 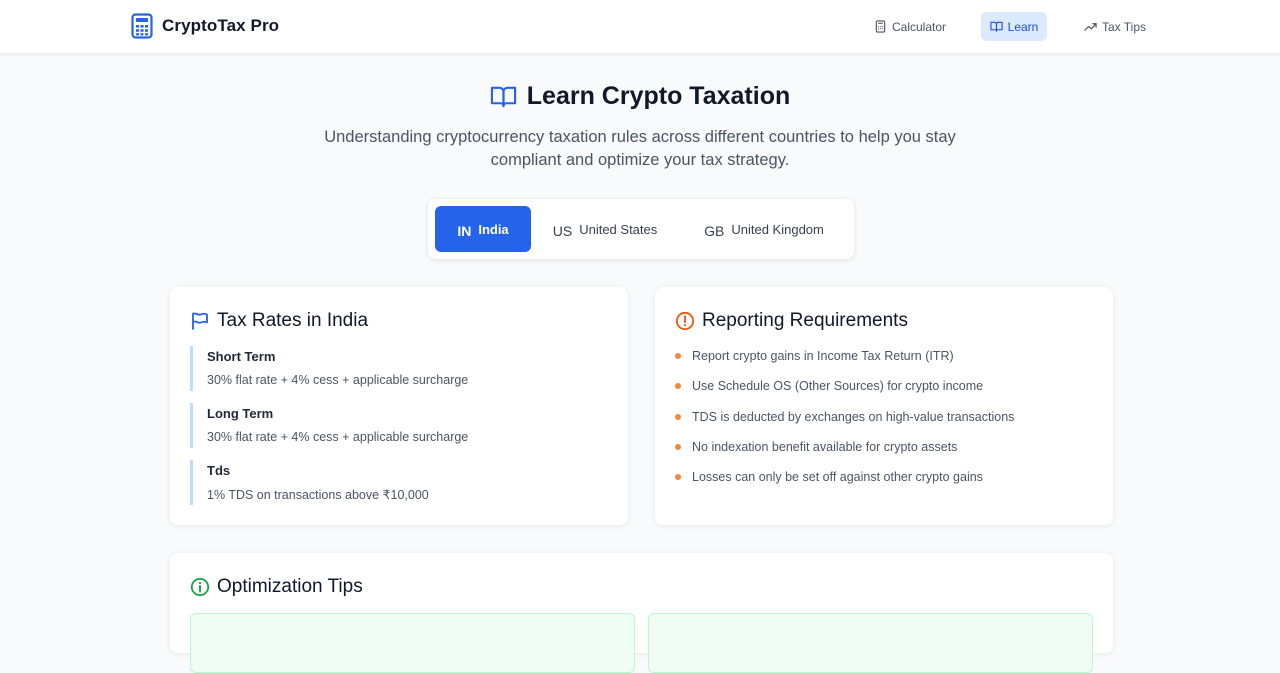 What do you see at coordinates (219, 470) in the screenshot?
I see `rate-name: Tds` at bounding box center [219, 470].